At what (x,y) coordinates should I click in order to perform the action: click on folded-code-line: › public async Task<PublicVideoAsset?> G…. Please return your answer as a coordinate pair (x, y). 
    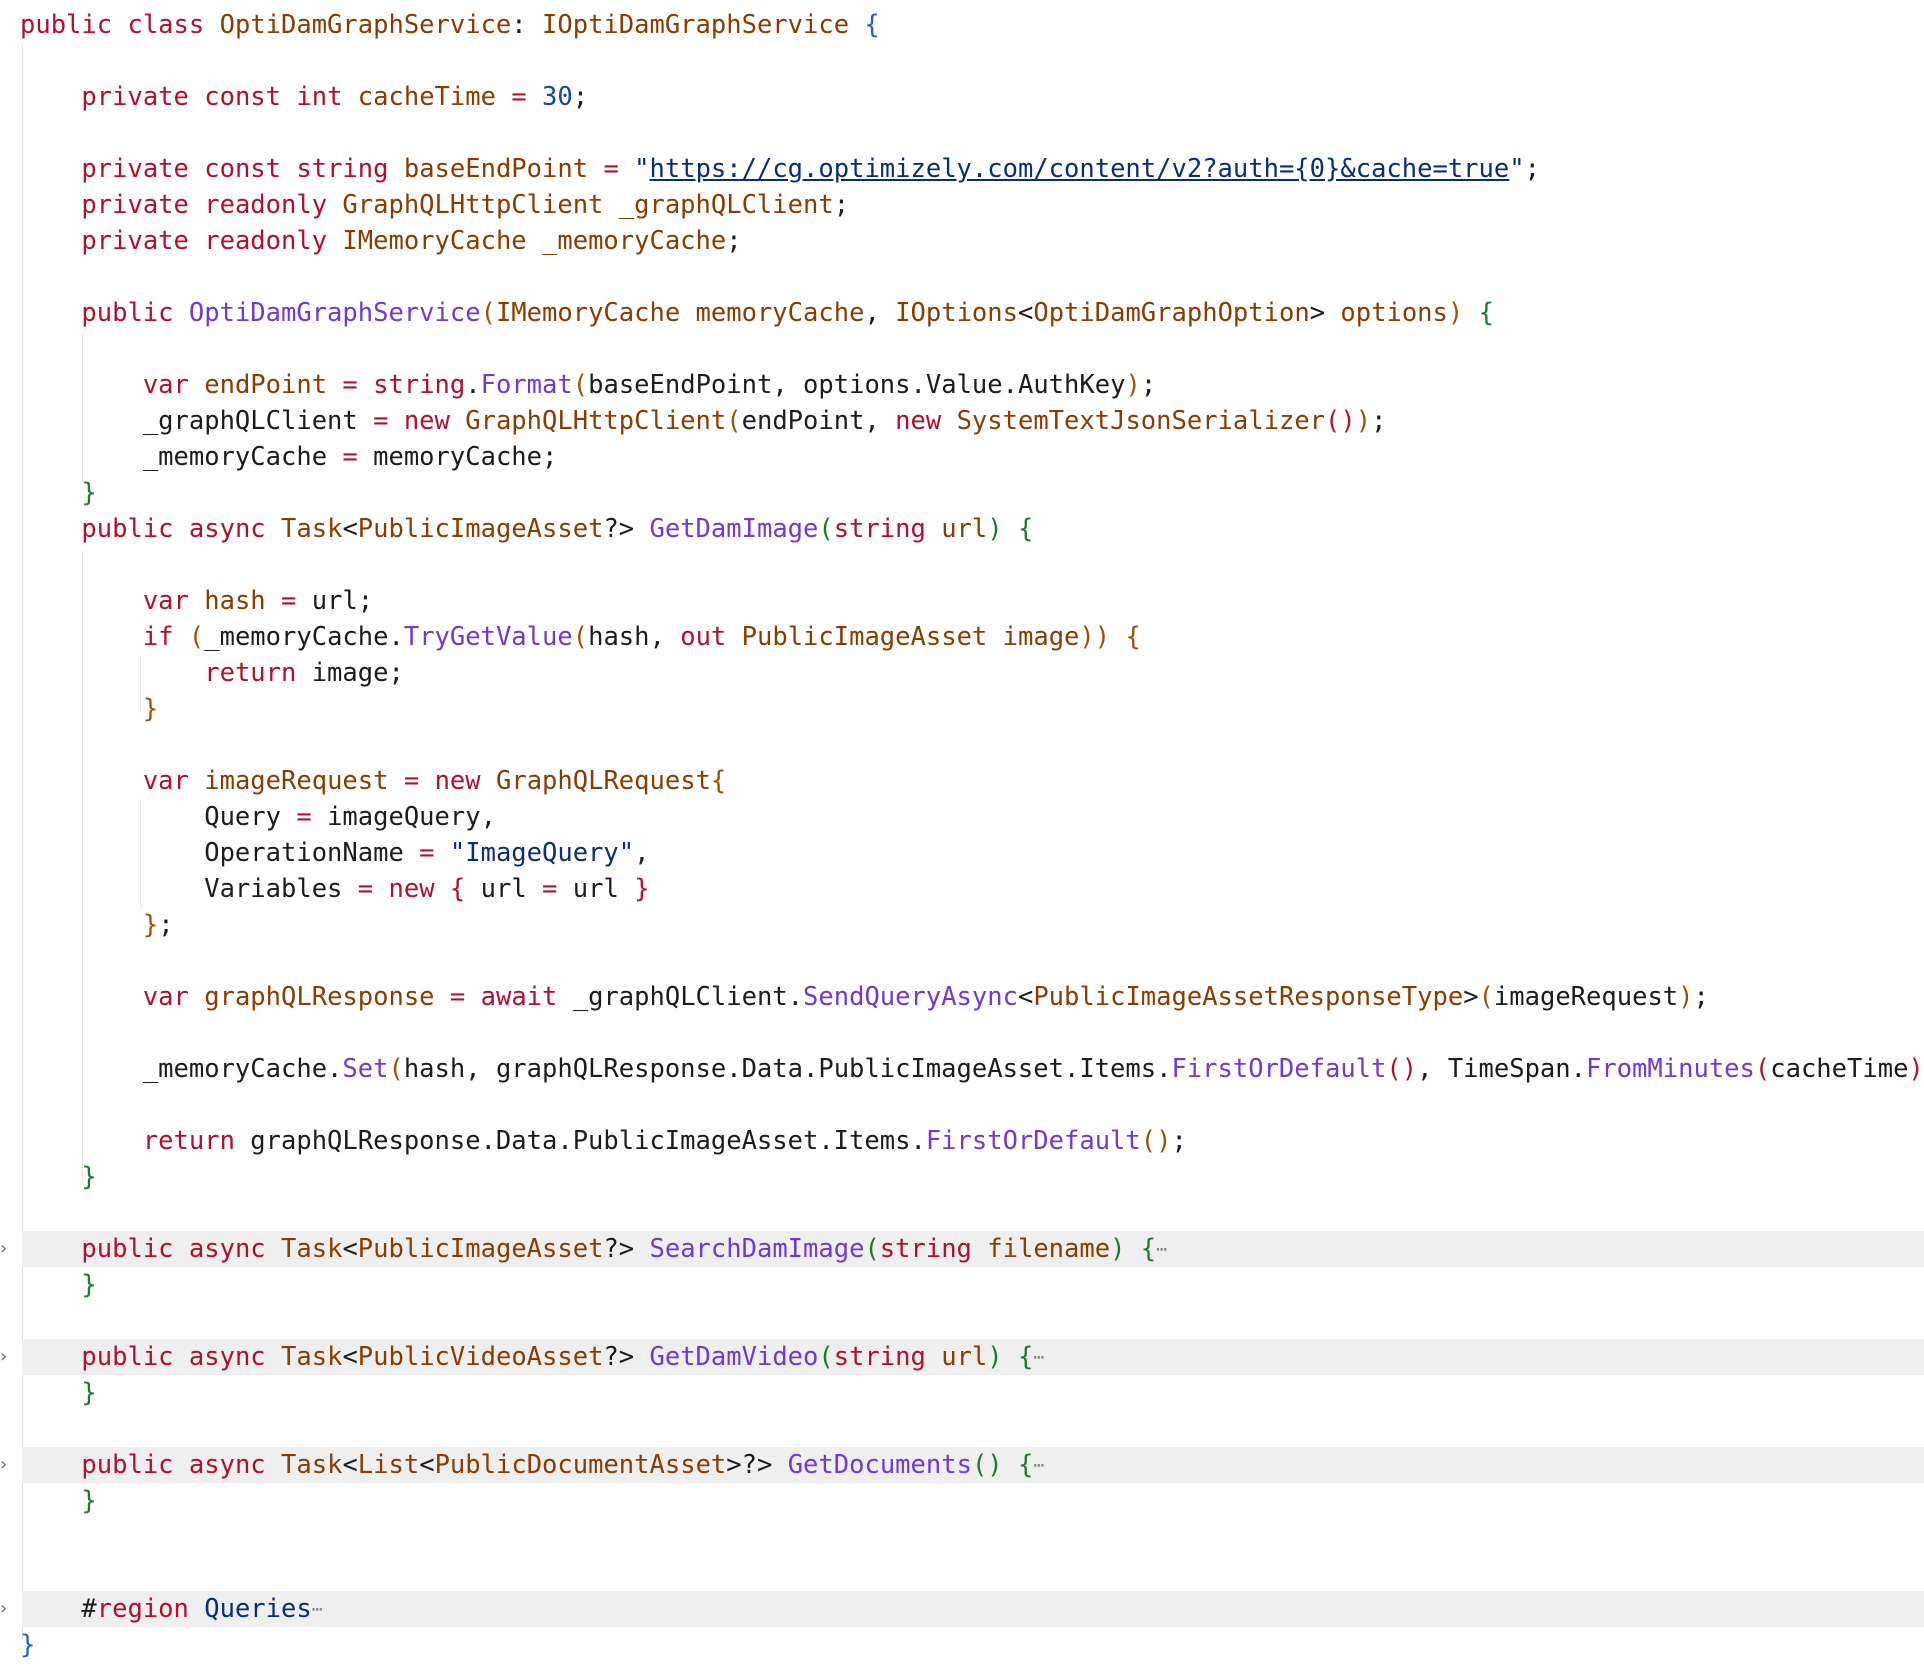
    Looking at the image, I should click on (962, 1357).